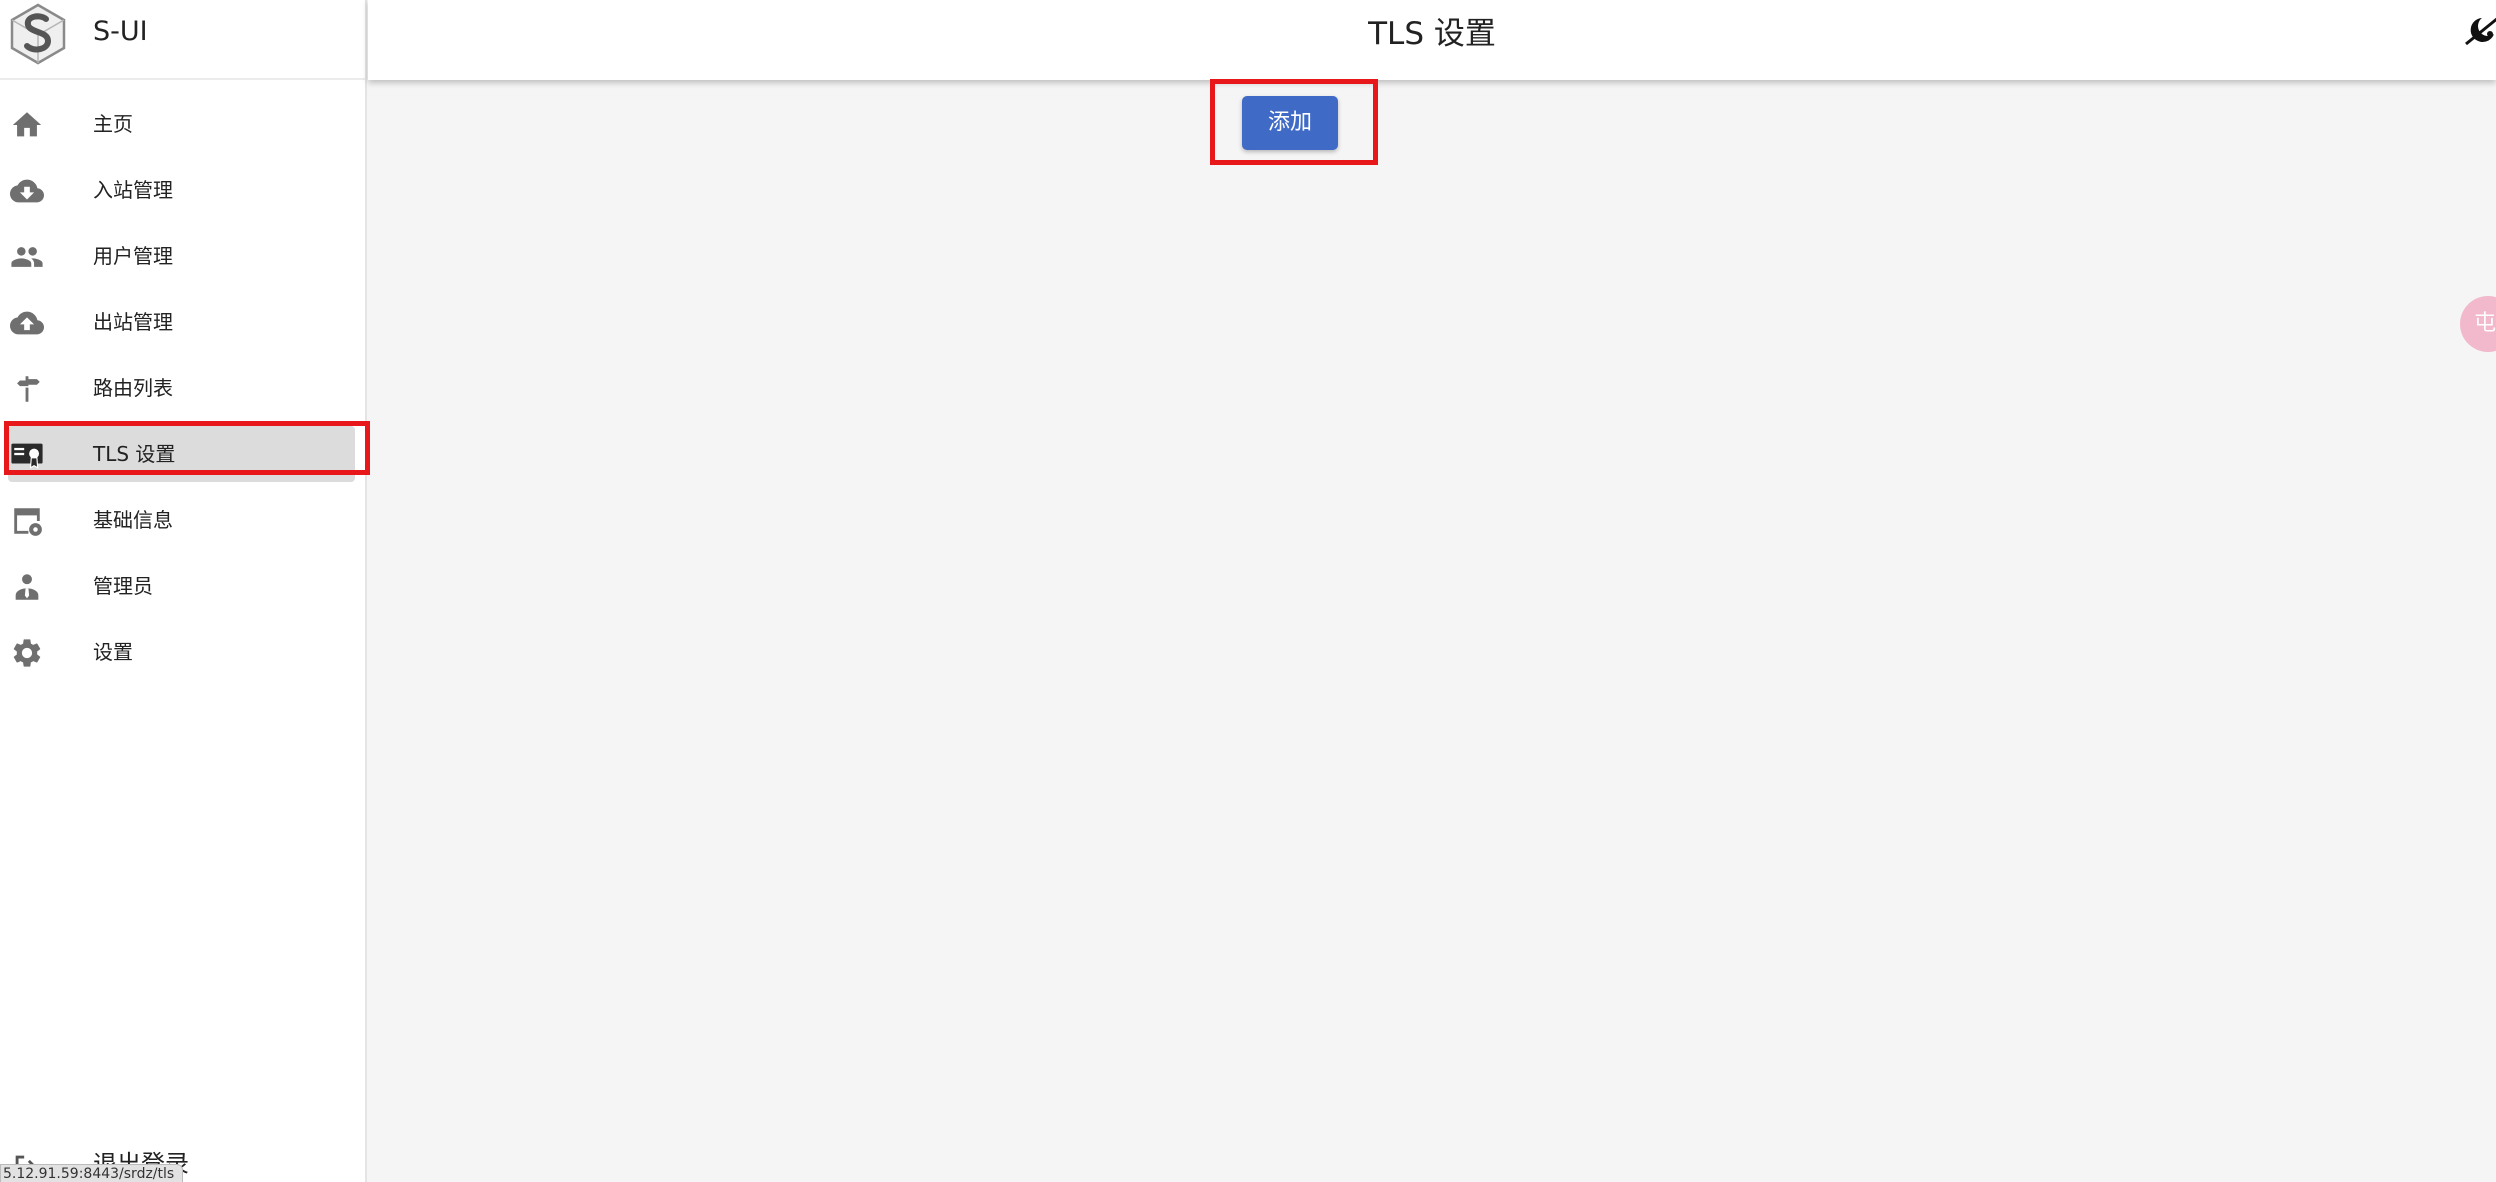  I want to click on sidebar-item-tls: TLS 设置, so click(182, 454).